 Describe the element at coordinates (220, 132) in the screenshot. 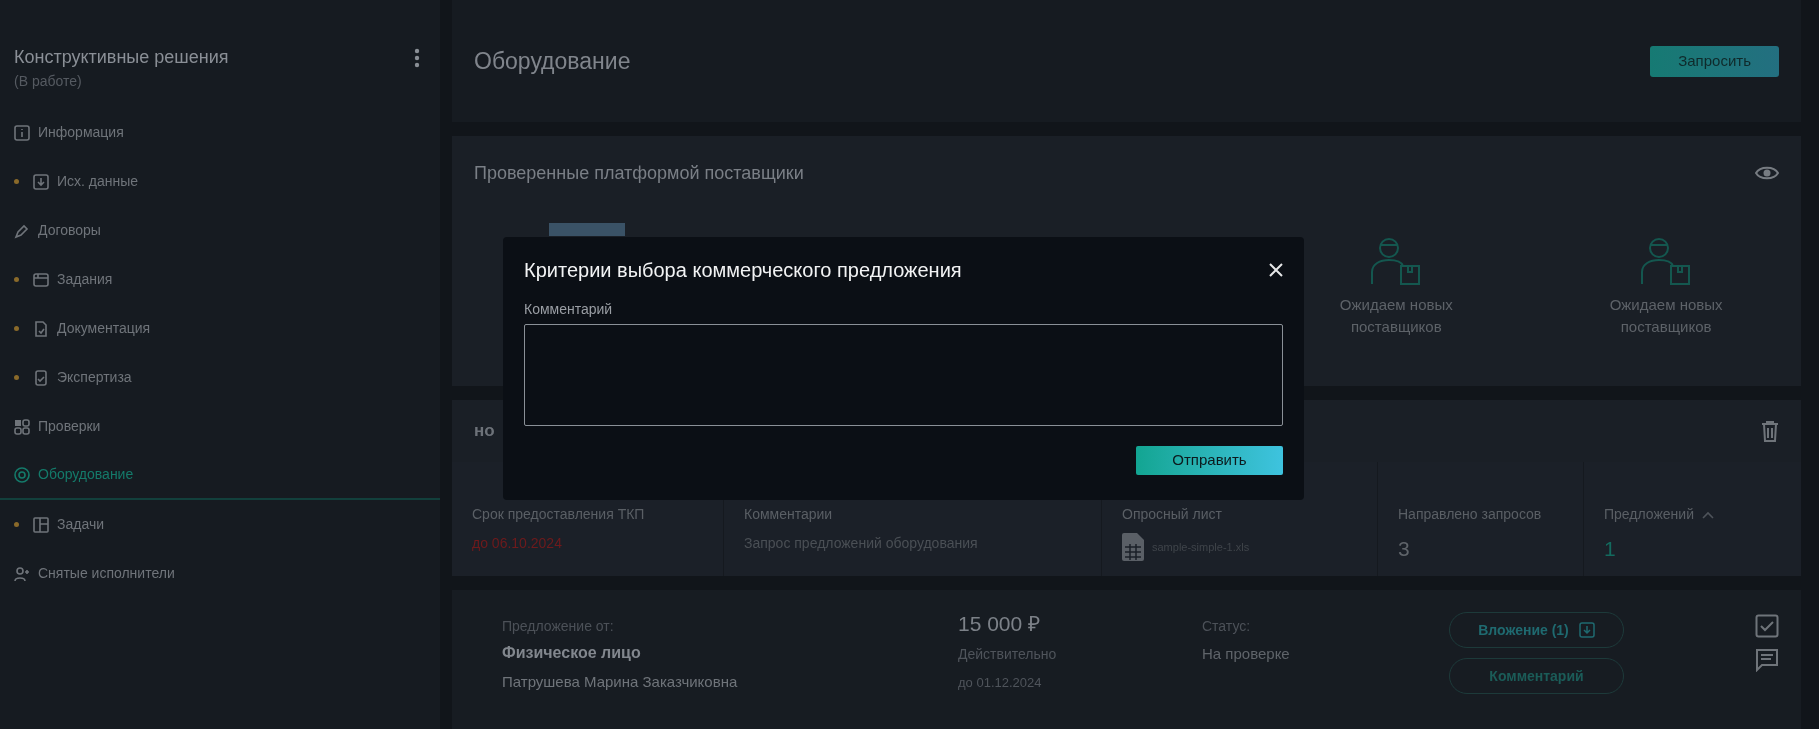

I see `sidebar-item: Информация` at that location.